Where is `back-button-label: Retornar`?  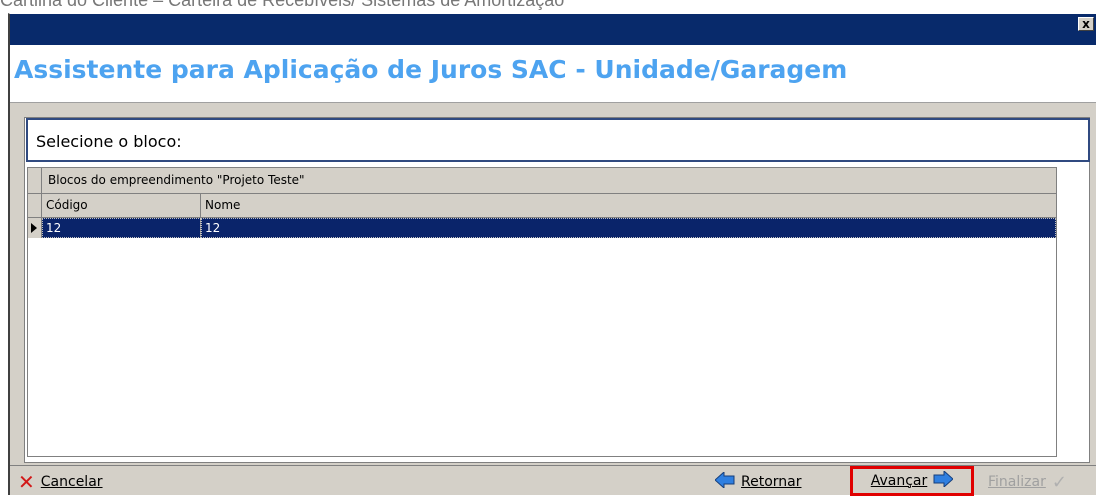 back-button-label: Retornar is located at coordinates (771, 482).